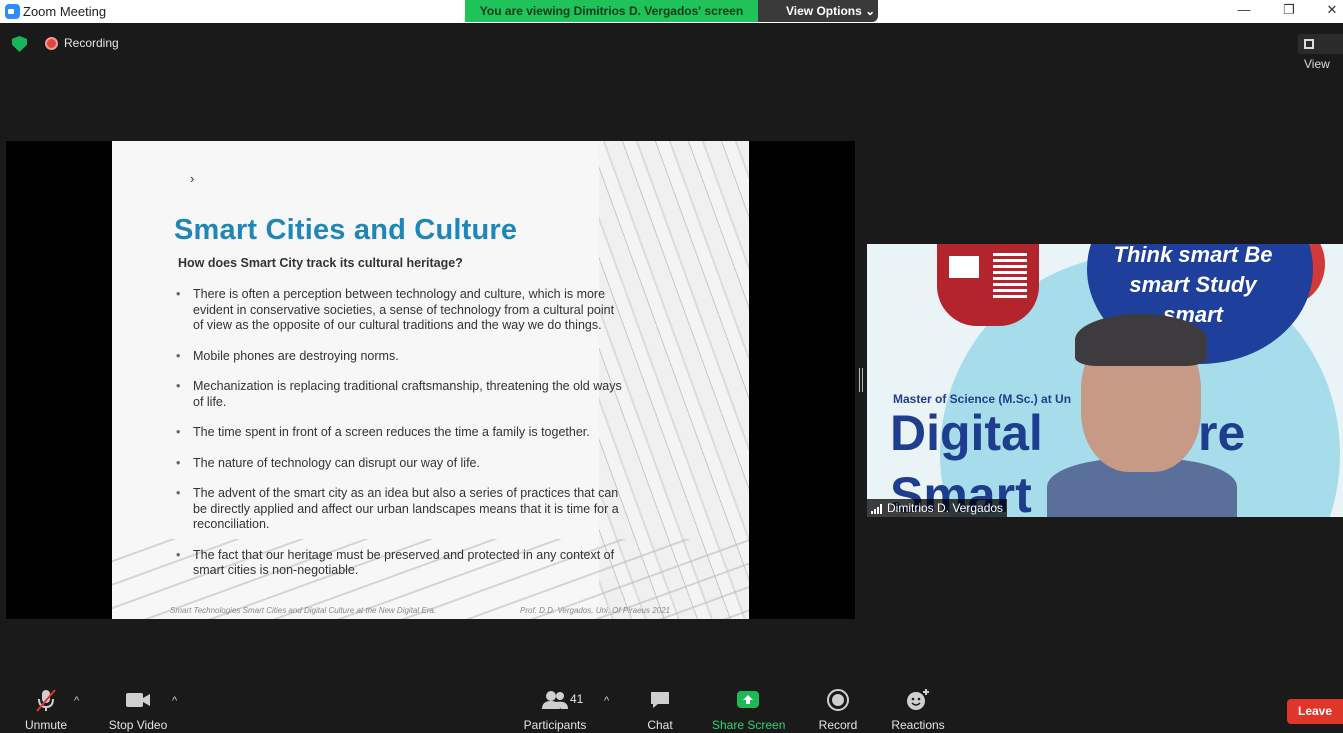 Image resolution: width=1343 pixels, height=733 pixels. Describe the element at coordinates (671, 47) in the screenshot. I see `meeting-status-row: Recording View` at that location.